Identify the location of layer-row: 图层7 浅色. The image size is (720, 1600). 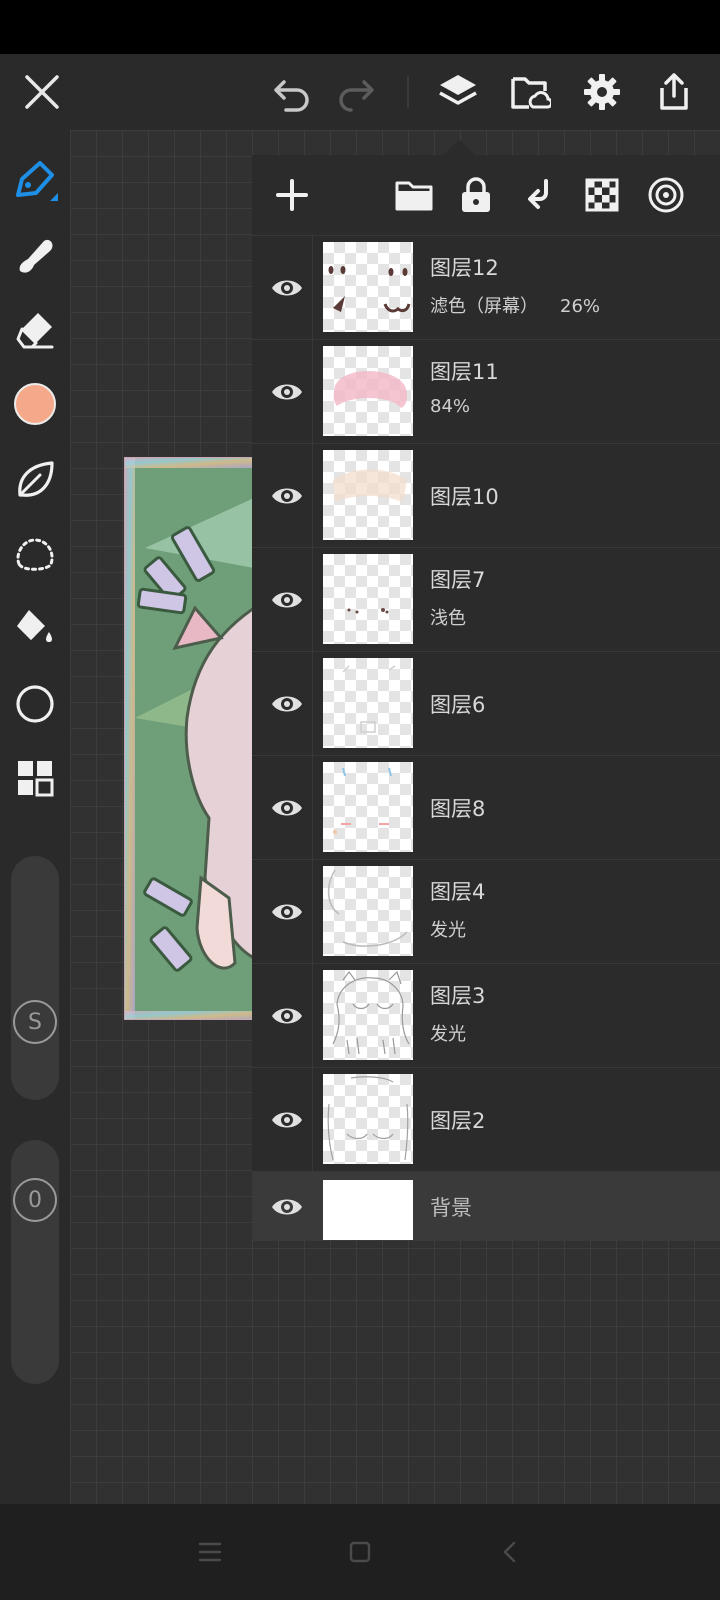
(486, 599).